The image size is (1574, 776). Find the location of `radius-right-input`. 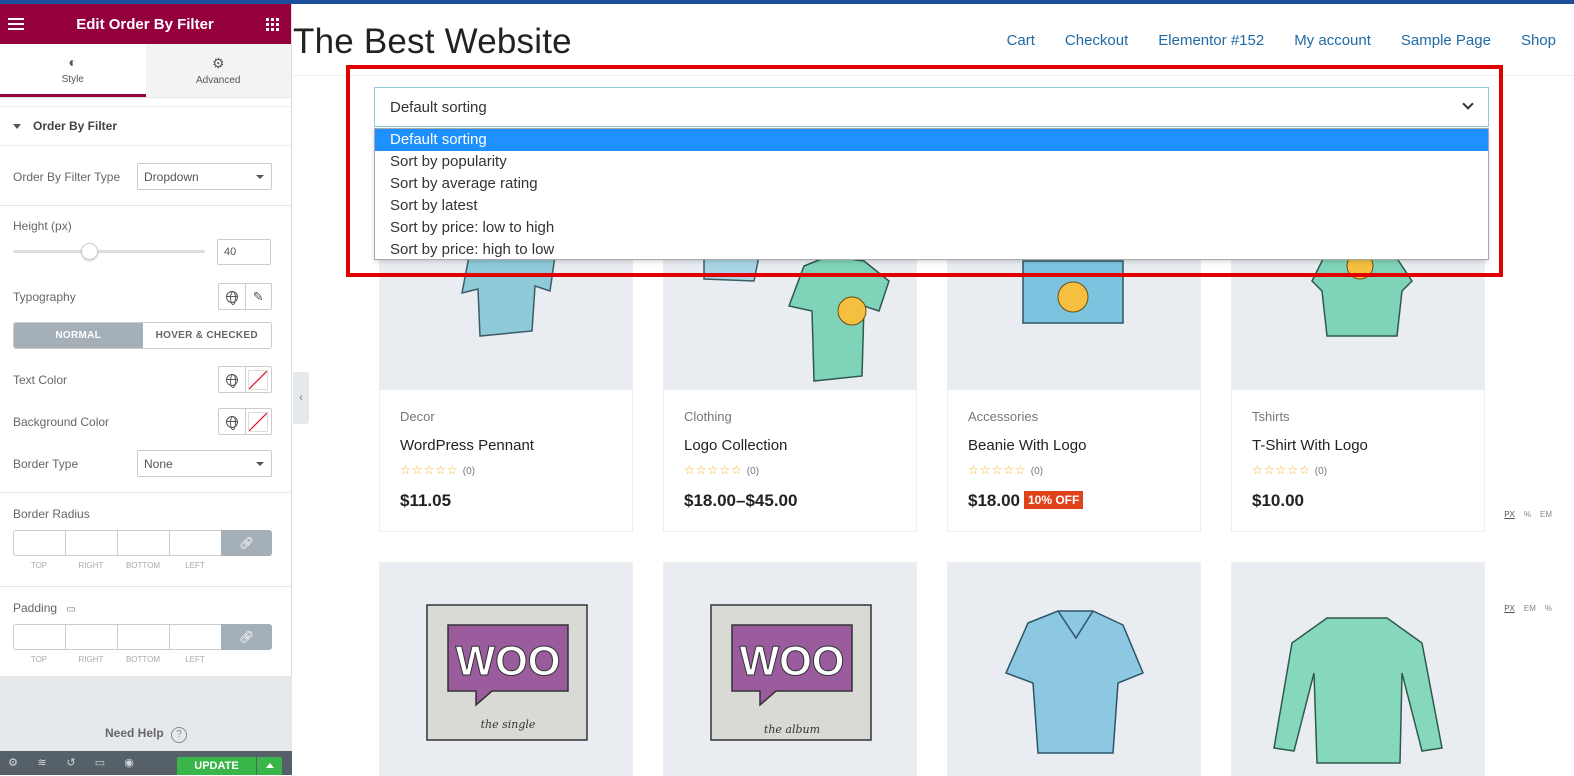

radius-right-input is located at coordinates (91, 543).